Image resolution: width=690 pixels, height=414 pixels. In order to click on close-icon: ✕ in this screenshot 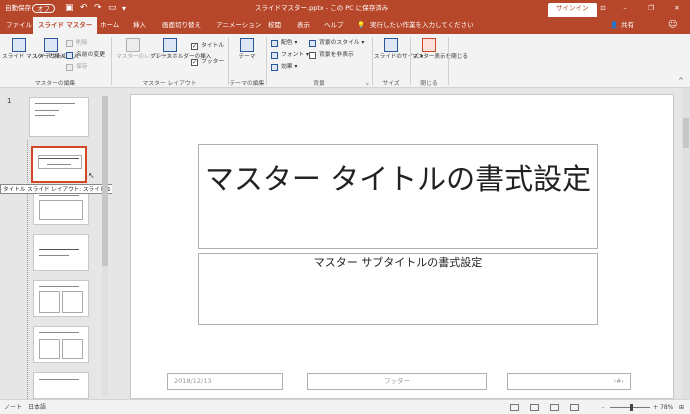, I will do `click(677, 8)`.